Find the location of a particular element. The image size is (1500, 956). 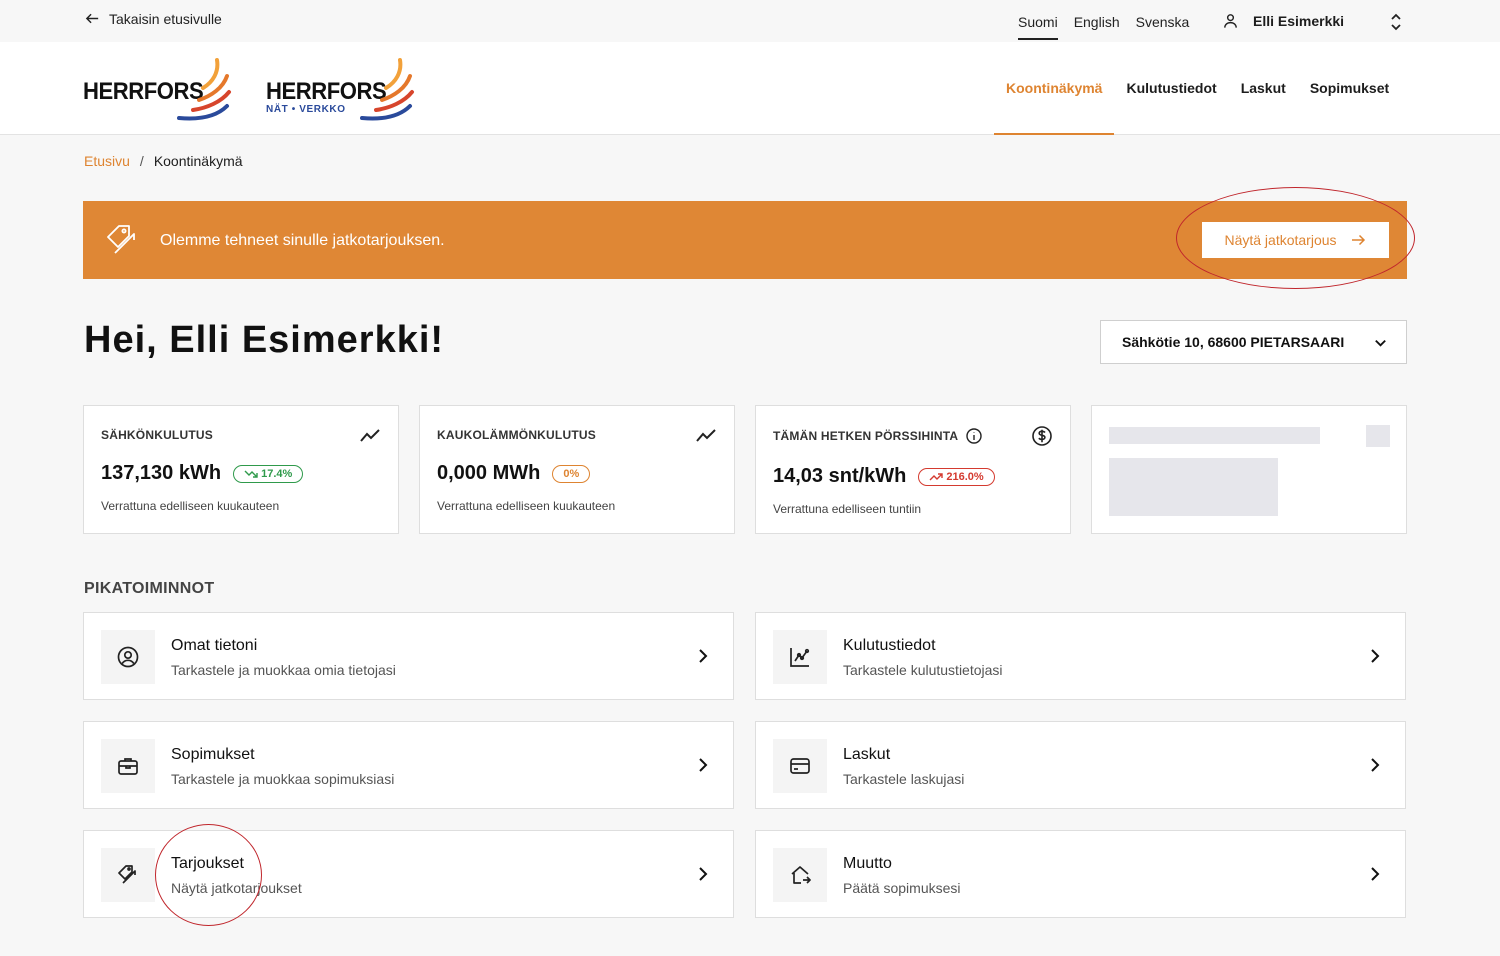

stat-value: 137,130 kWh is located at coordinates (161, 473).